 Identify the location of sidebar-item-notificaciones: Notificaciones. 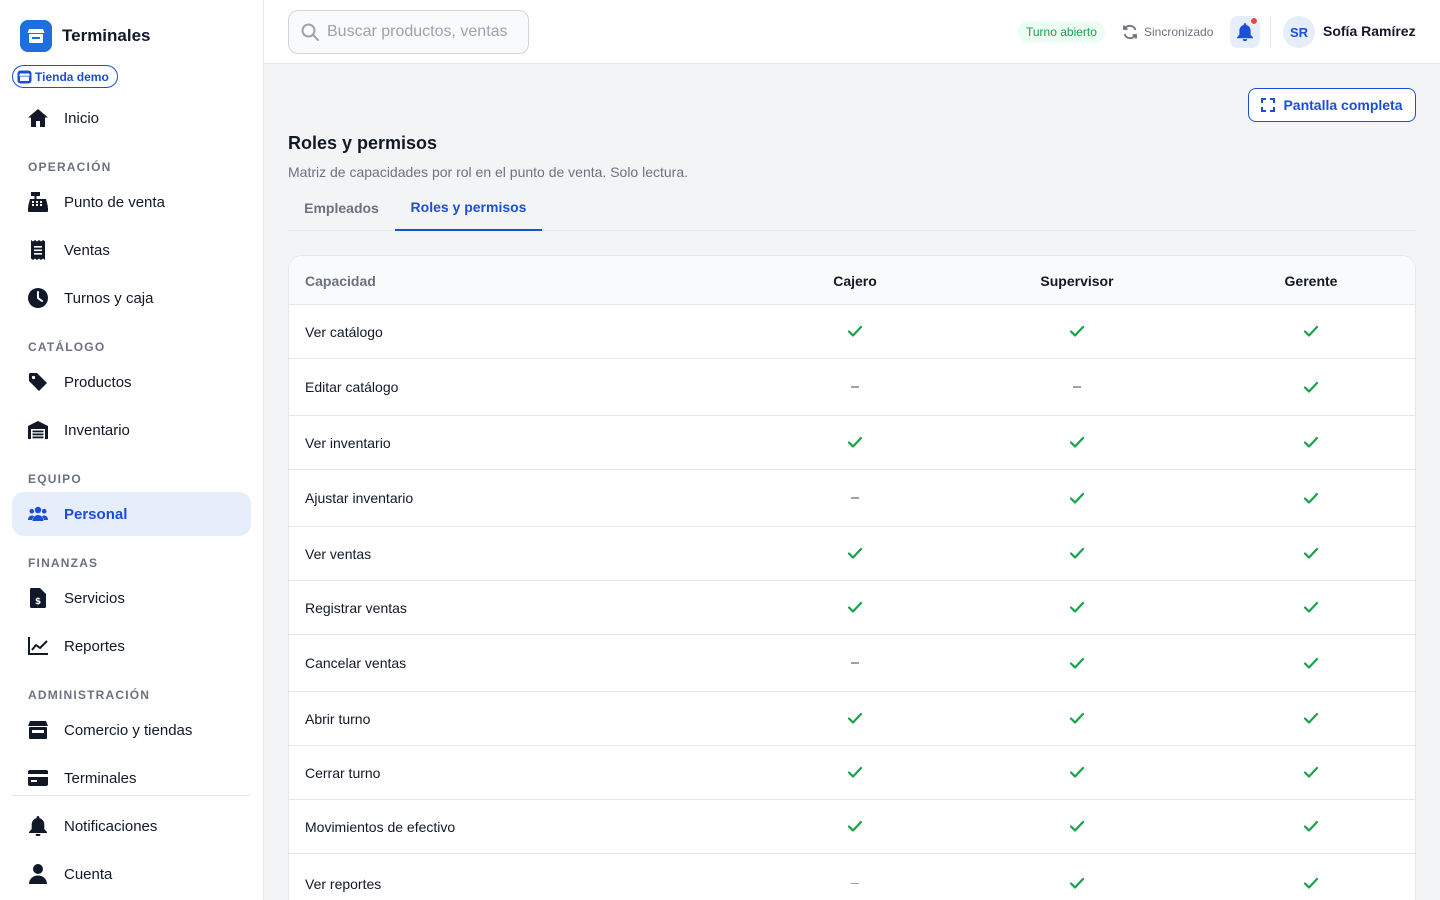
(131, 826).